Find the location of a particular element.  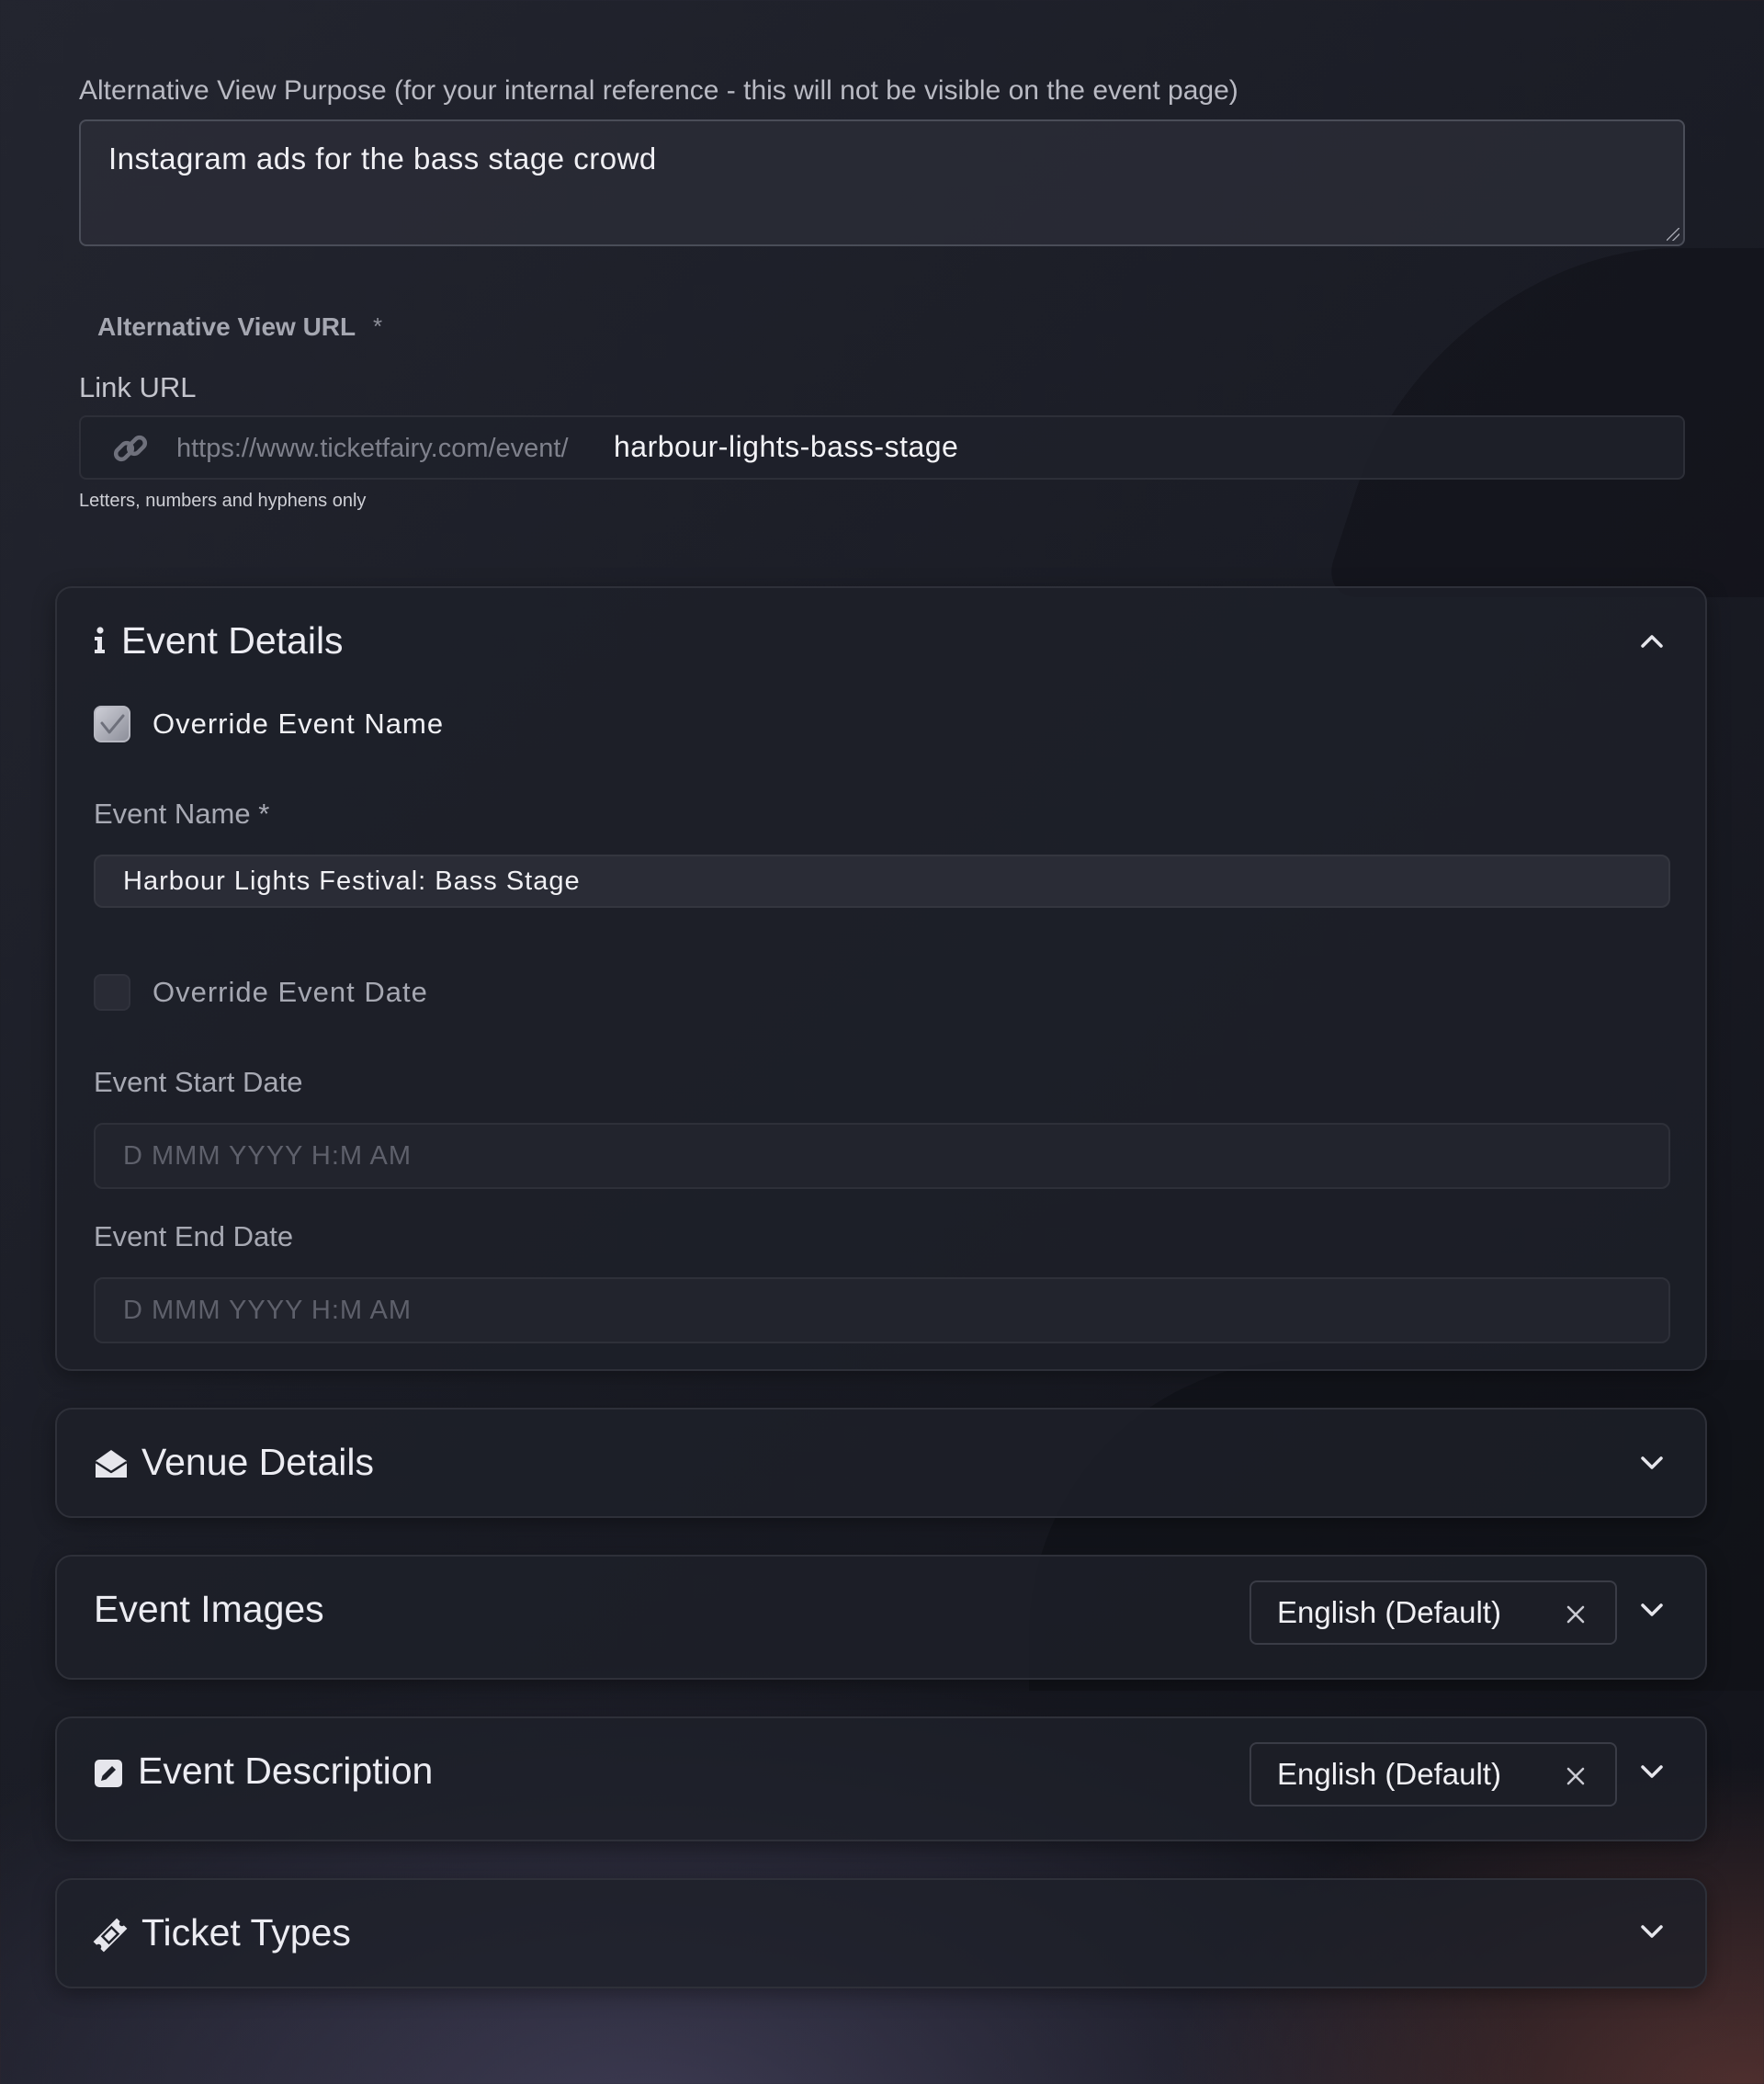

event-name-input: Harbour Lights Festival: Bass Stage is located at coordinates (882, 881).